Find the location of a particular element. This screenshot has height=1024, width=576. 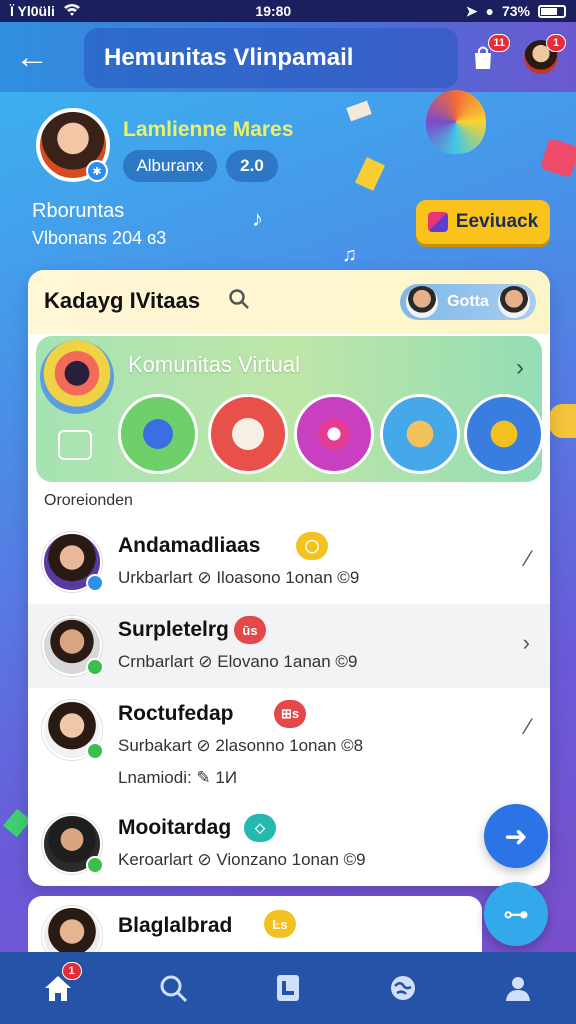

profile-name: Lamlienne Mares is located at coordinates (208, 129).